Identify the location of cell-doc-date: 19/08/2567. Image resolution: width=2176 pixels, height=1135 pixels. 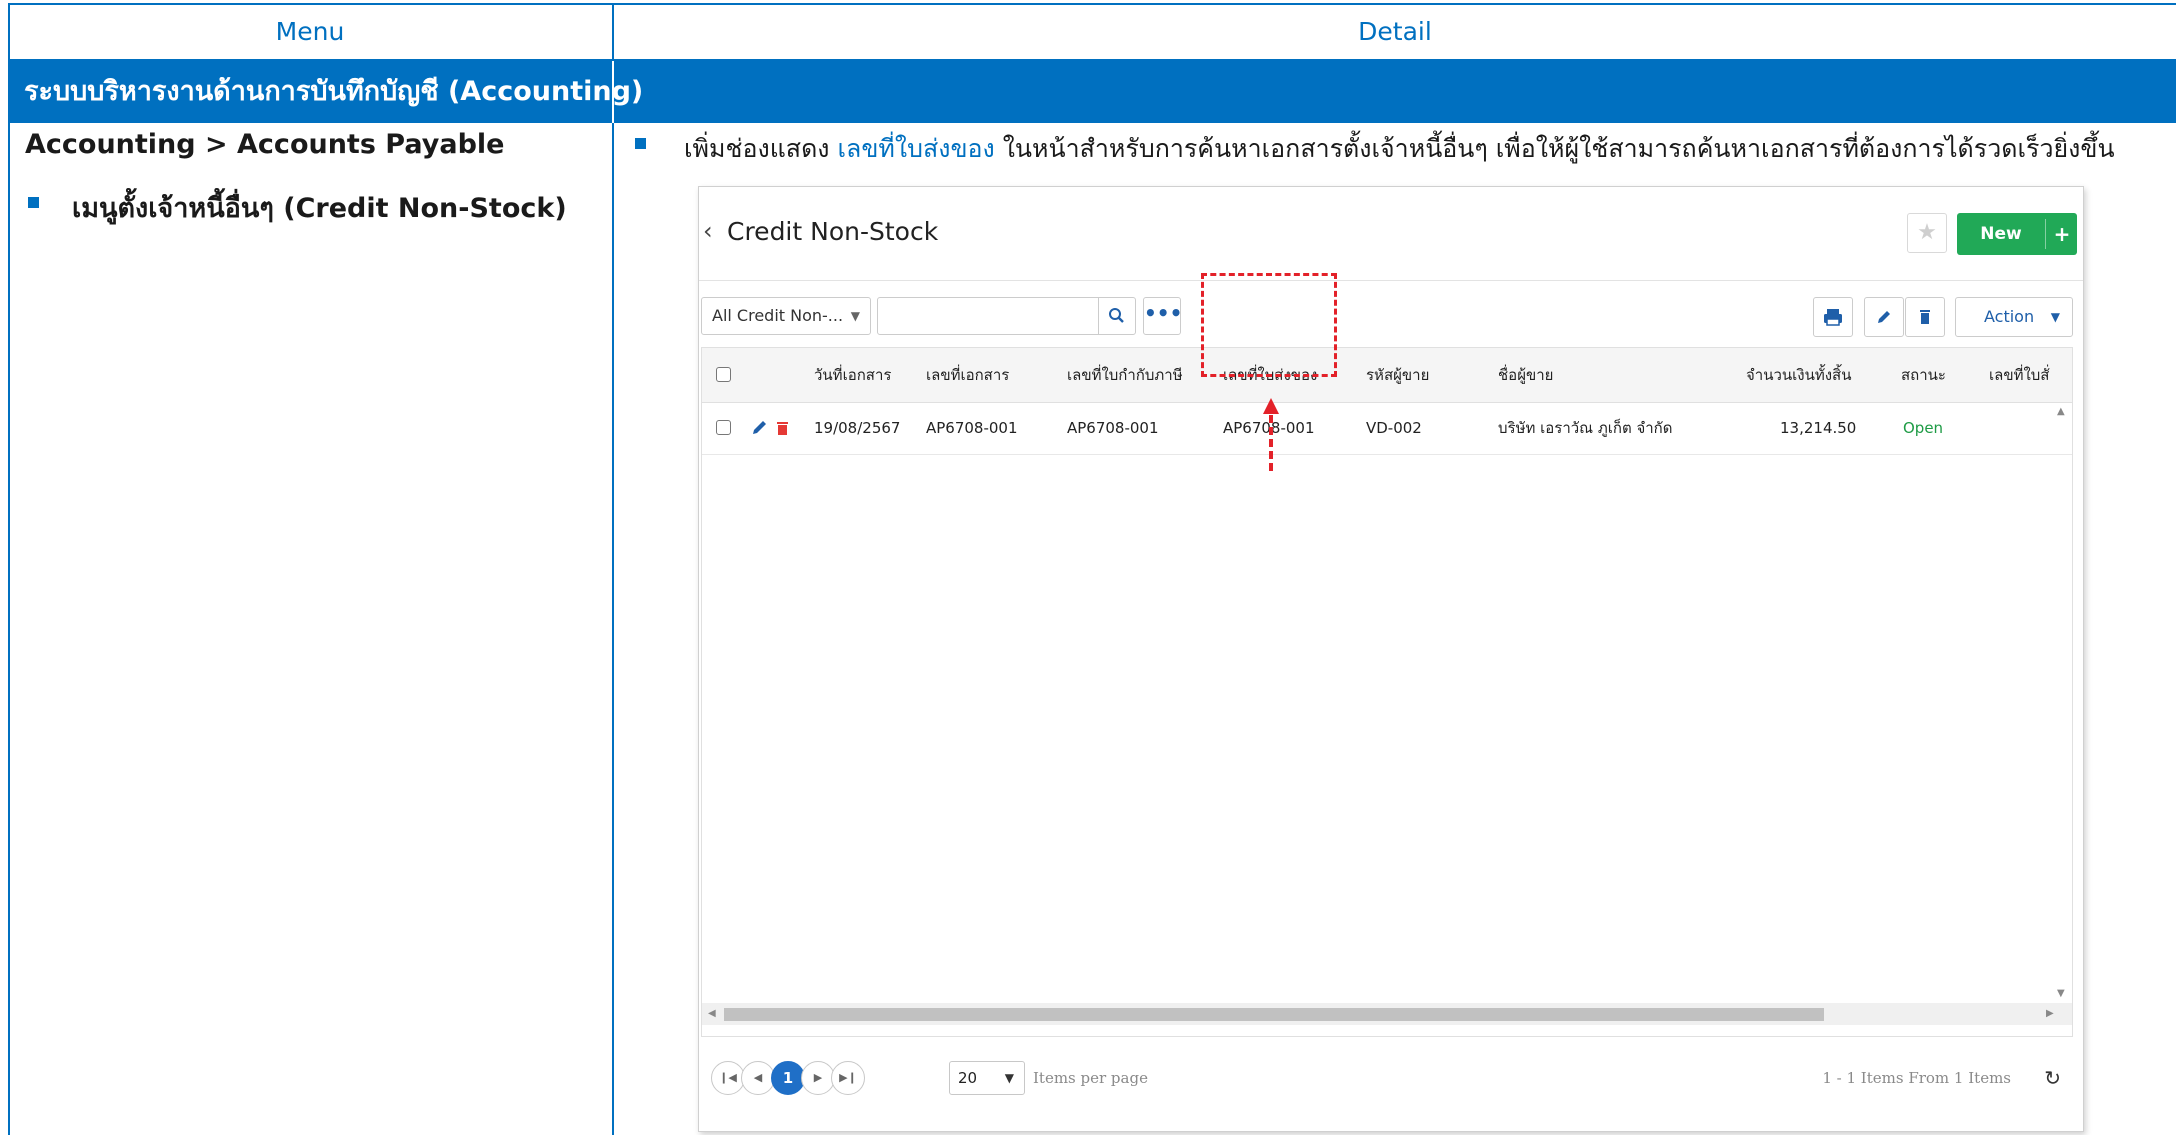
(857, 428).